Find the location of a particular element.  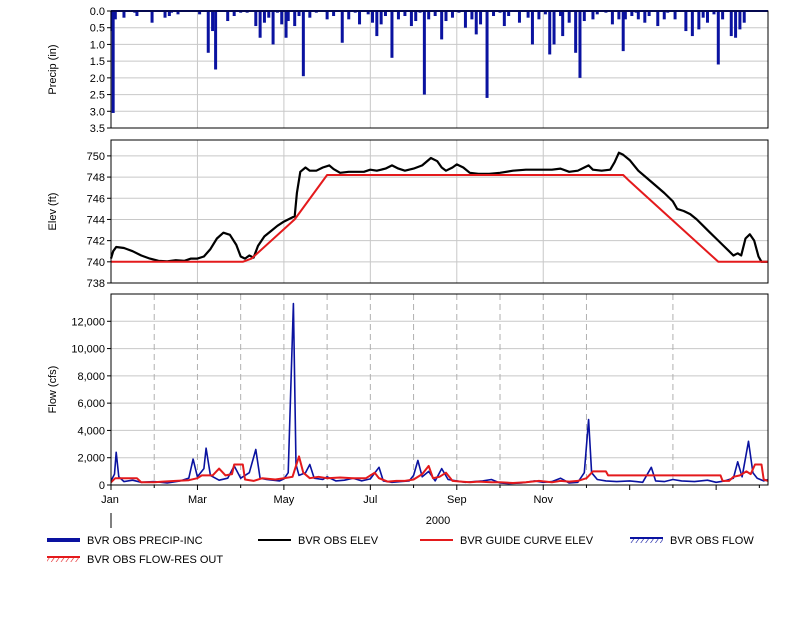

elev-ytick-label: 740 is located at coordinates (96, 263).